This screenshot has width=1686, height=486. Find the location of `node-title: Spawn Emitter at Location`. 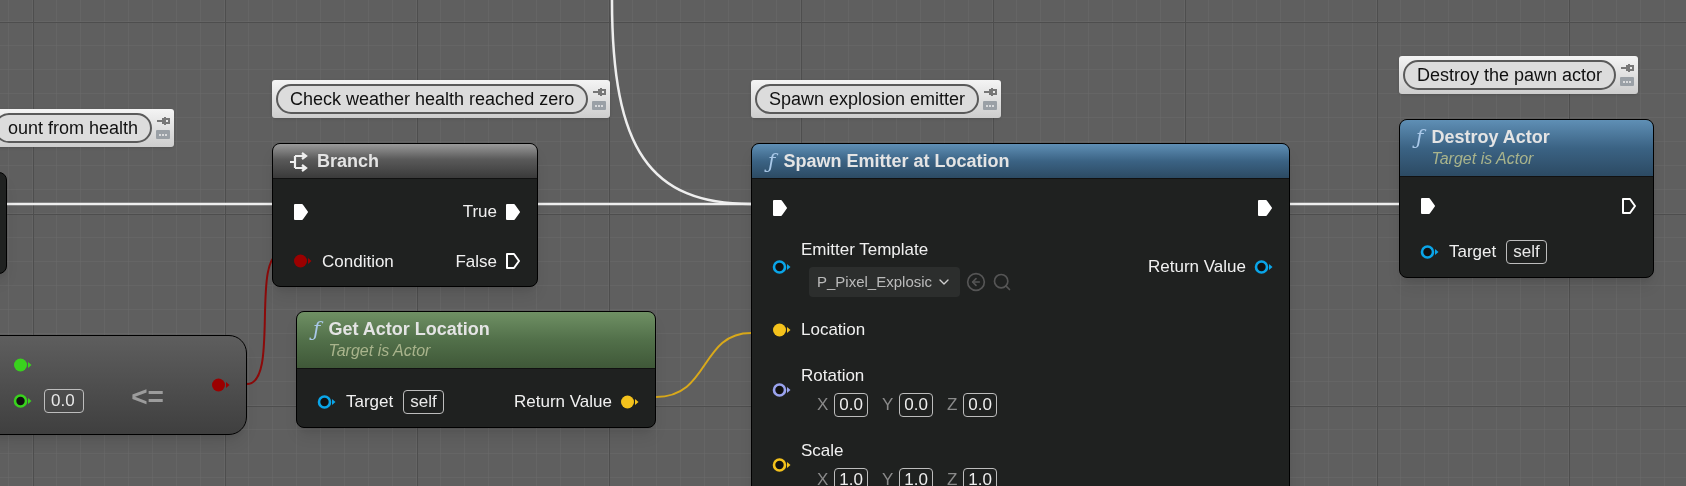

node-title: Spawn Emitter at Location is located at coordinates (896, 161).